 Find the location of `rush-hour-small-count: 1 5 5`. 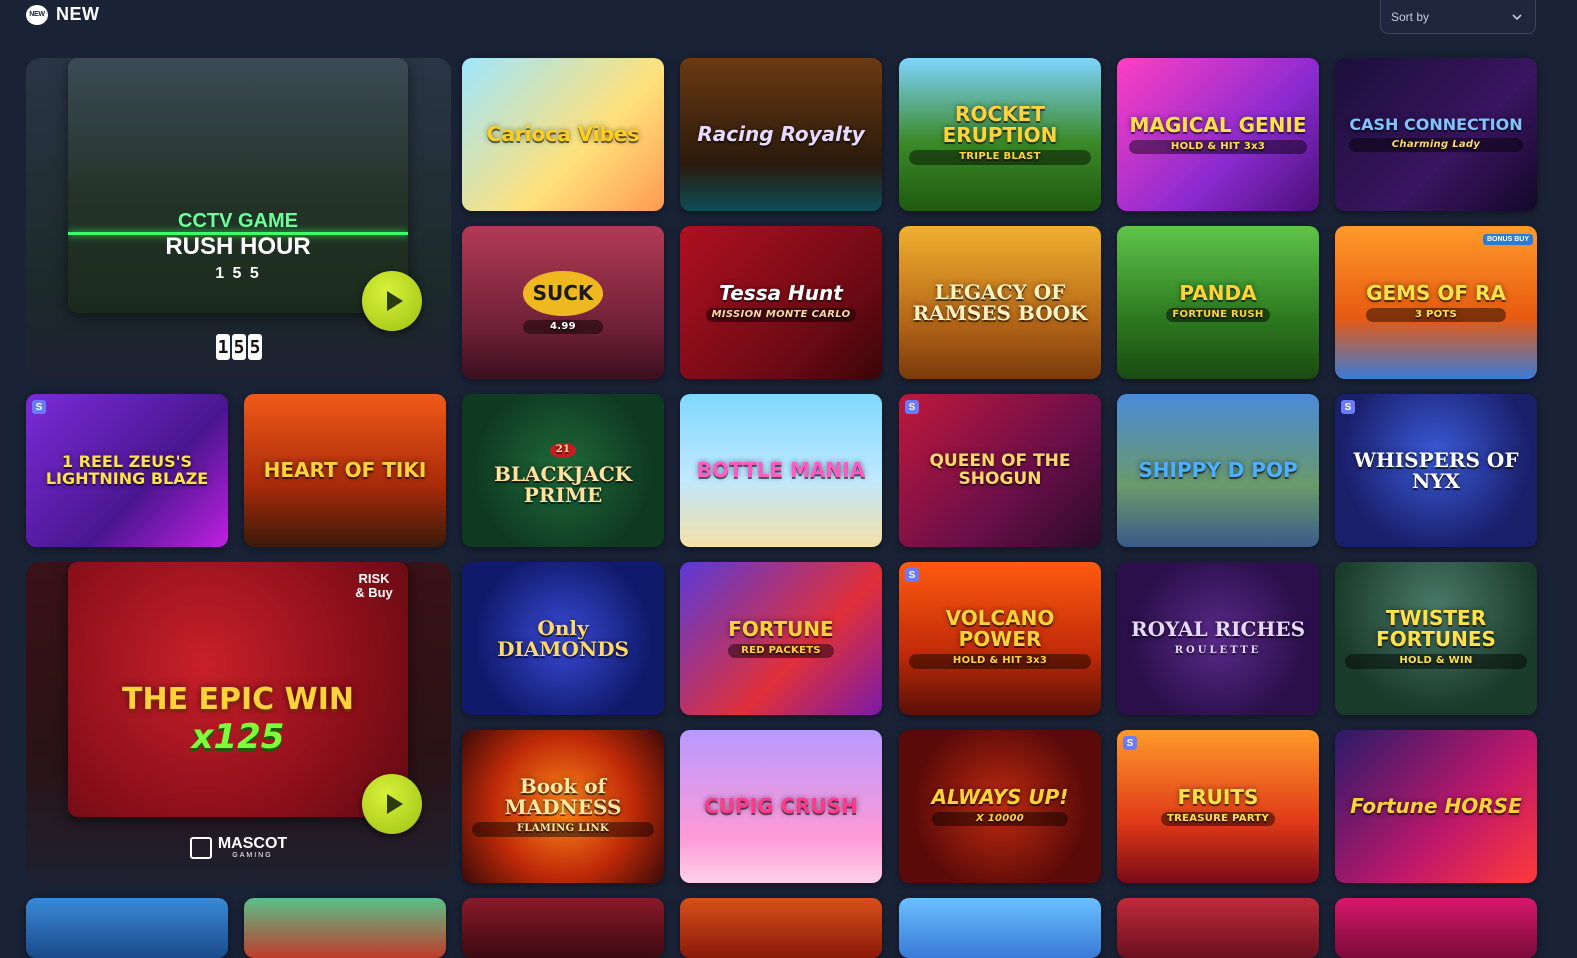

rush-hour-small-count: 1 5 5 is located at coordinates (238, 273).